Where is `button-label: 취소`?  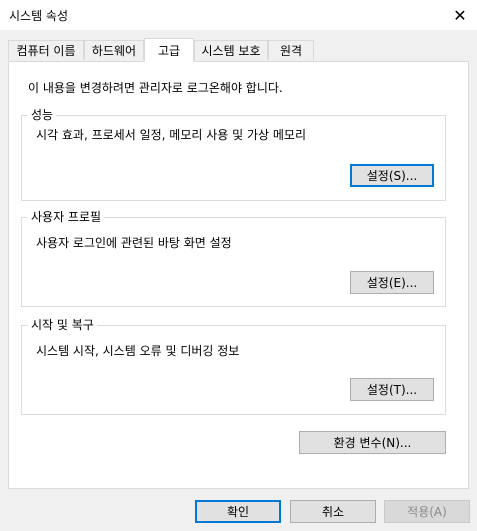 button-label: 취소 is located at coordinates (333, 512).